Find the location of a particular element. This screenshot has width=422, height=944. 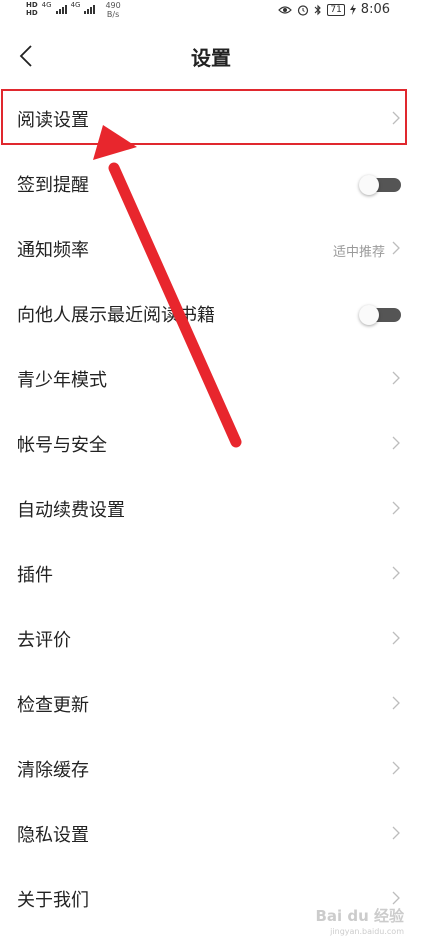

baidu-watermark: Bai du 经验 jingyan.baidu.com is located at coordinates (359, 920).